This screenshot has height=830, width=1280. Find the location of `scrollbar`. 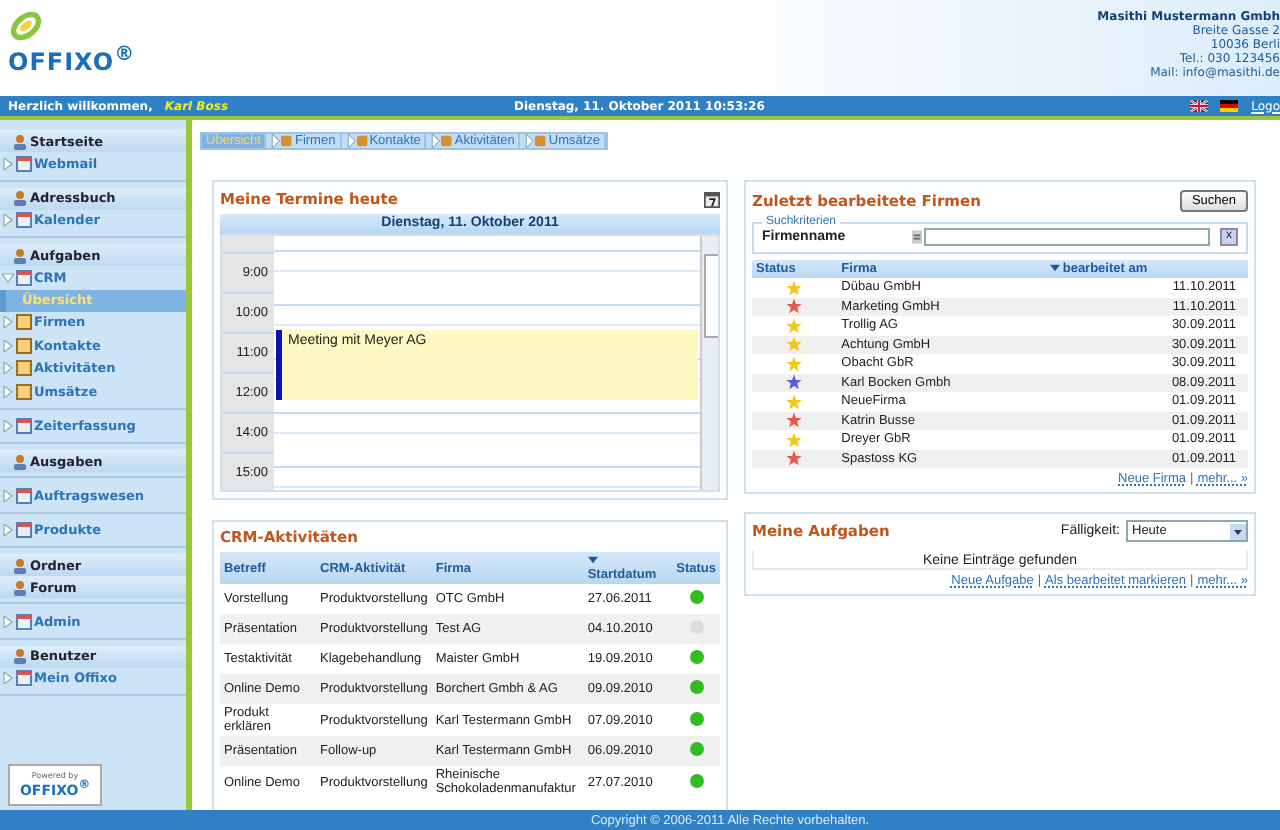

scrollbar is located at coordinates (709, 363).